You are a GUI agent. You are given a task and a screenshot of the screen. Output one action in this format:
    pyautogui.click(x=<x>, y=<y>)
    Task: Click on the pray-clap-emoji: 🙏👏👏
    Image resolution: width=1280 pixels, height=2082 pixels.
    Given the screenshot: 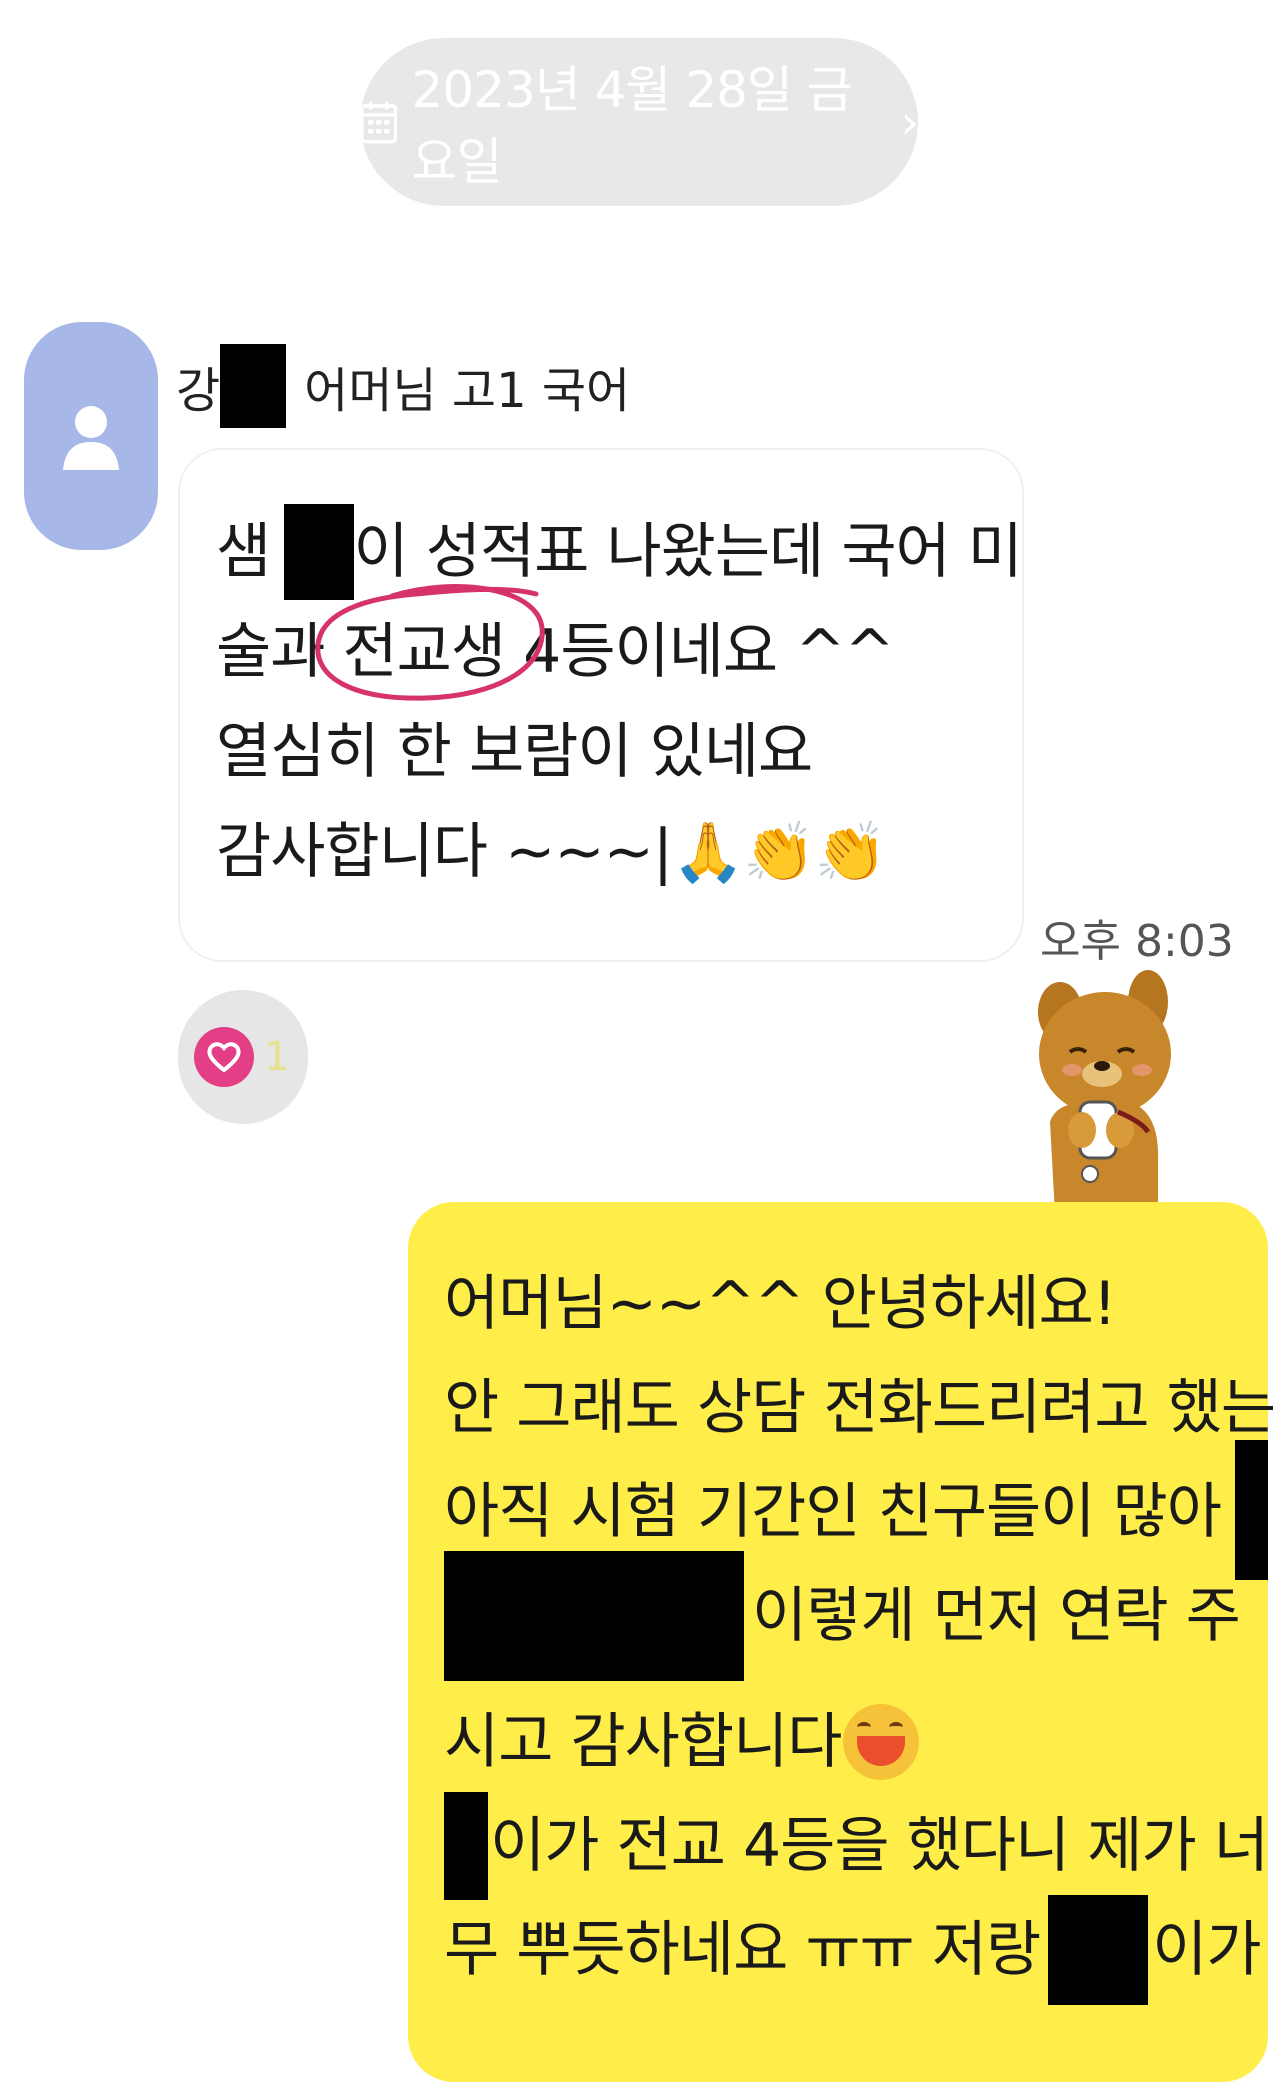 What is the action you would take?
    pyautogui.click(x=779, y=852)
    